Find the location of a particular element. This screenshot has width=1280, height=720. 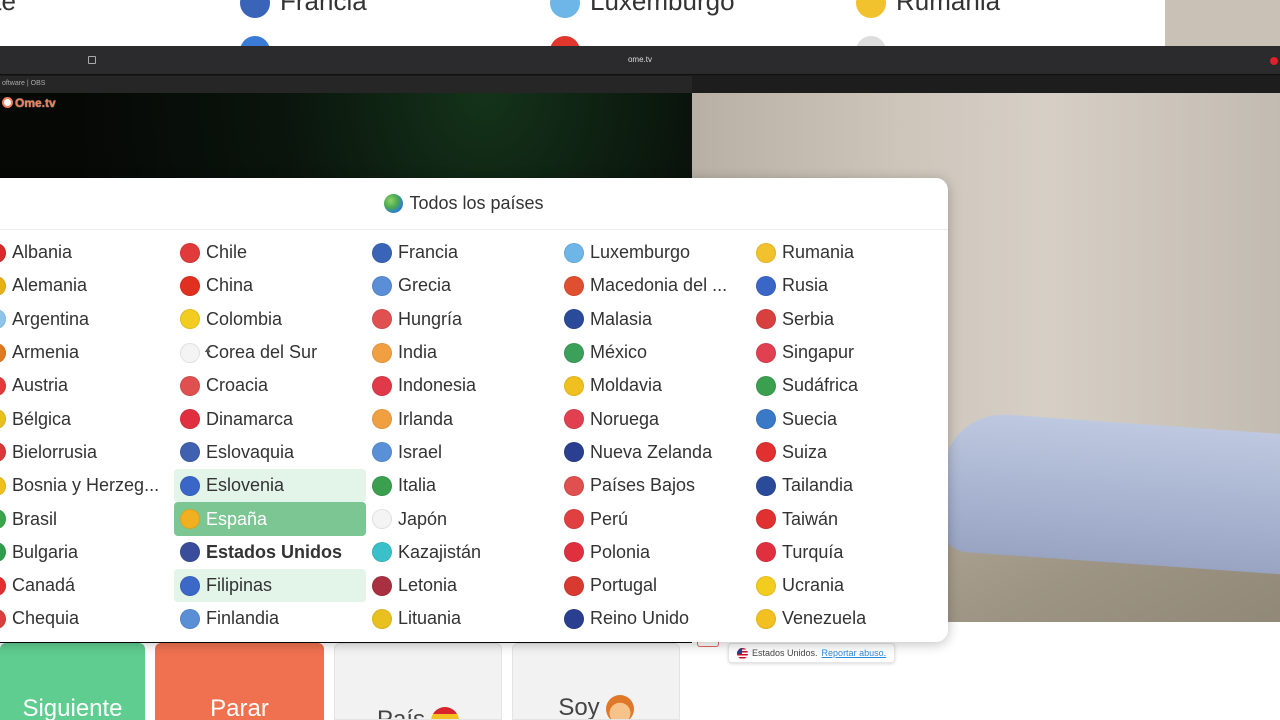

stop-button: Parar is located at coordinates (239, 681).